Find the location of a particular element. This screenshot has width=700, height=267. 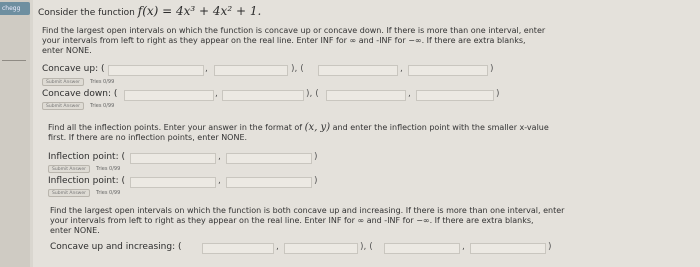

inflection-point1-y is located at coordinates (269, 158).